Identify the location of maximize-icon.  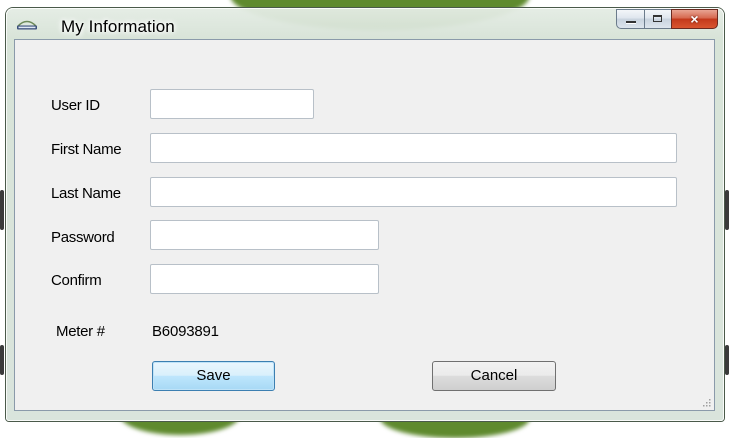
(657, 18).